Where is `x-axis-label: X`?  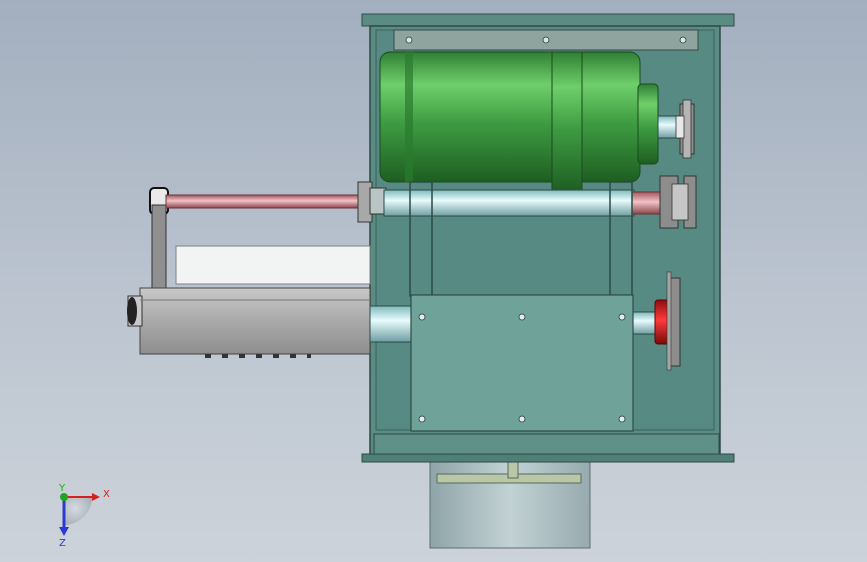 x-axis-label: X is located at coordinates (106, 494).